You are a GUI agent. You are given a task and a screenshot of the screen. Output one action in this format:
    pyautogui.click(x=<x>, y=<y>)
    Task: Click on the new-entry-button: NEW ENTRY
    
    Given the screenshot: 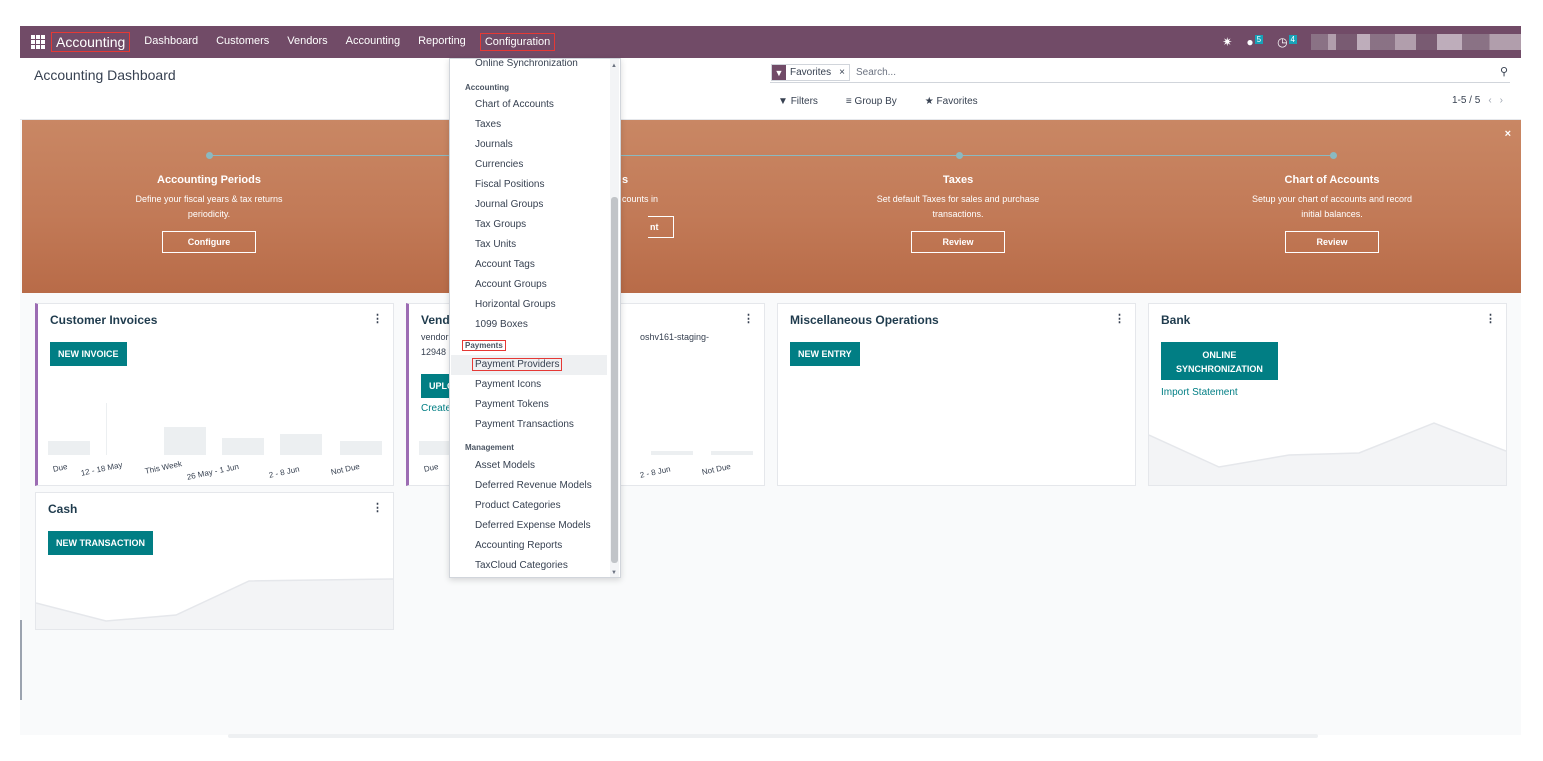 What is the action you would take?
    pyautogui.click(x=825, y=354)
    